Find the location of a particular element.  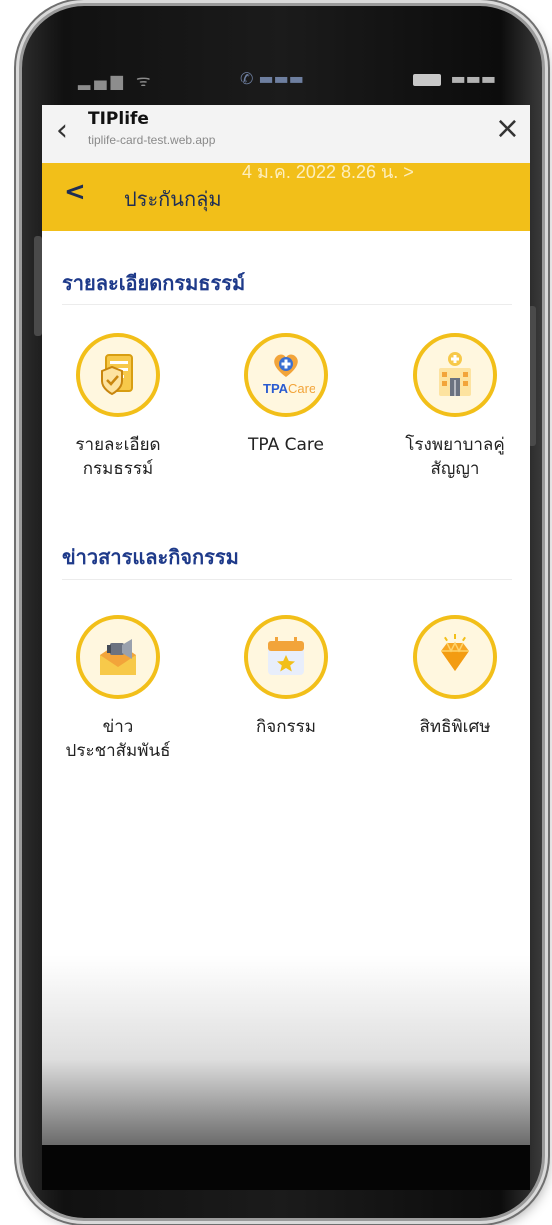

browser-url: tiplife-card-test.web.app is located at coordinates (152, 140).